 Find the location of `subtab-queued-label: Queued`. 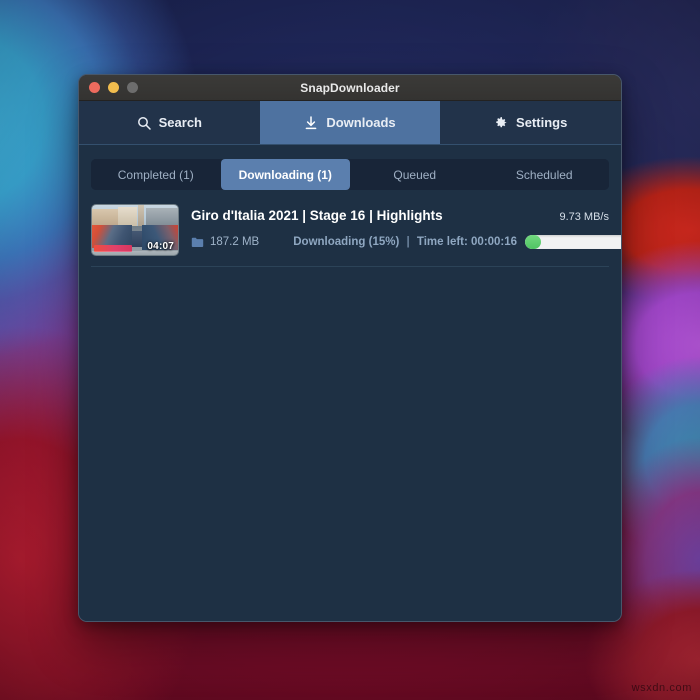

subtab-queued-label: Queued is located at coordinates (415, 174).